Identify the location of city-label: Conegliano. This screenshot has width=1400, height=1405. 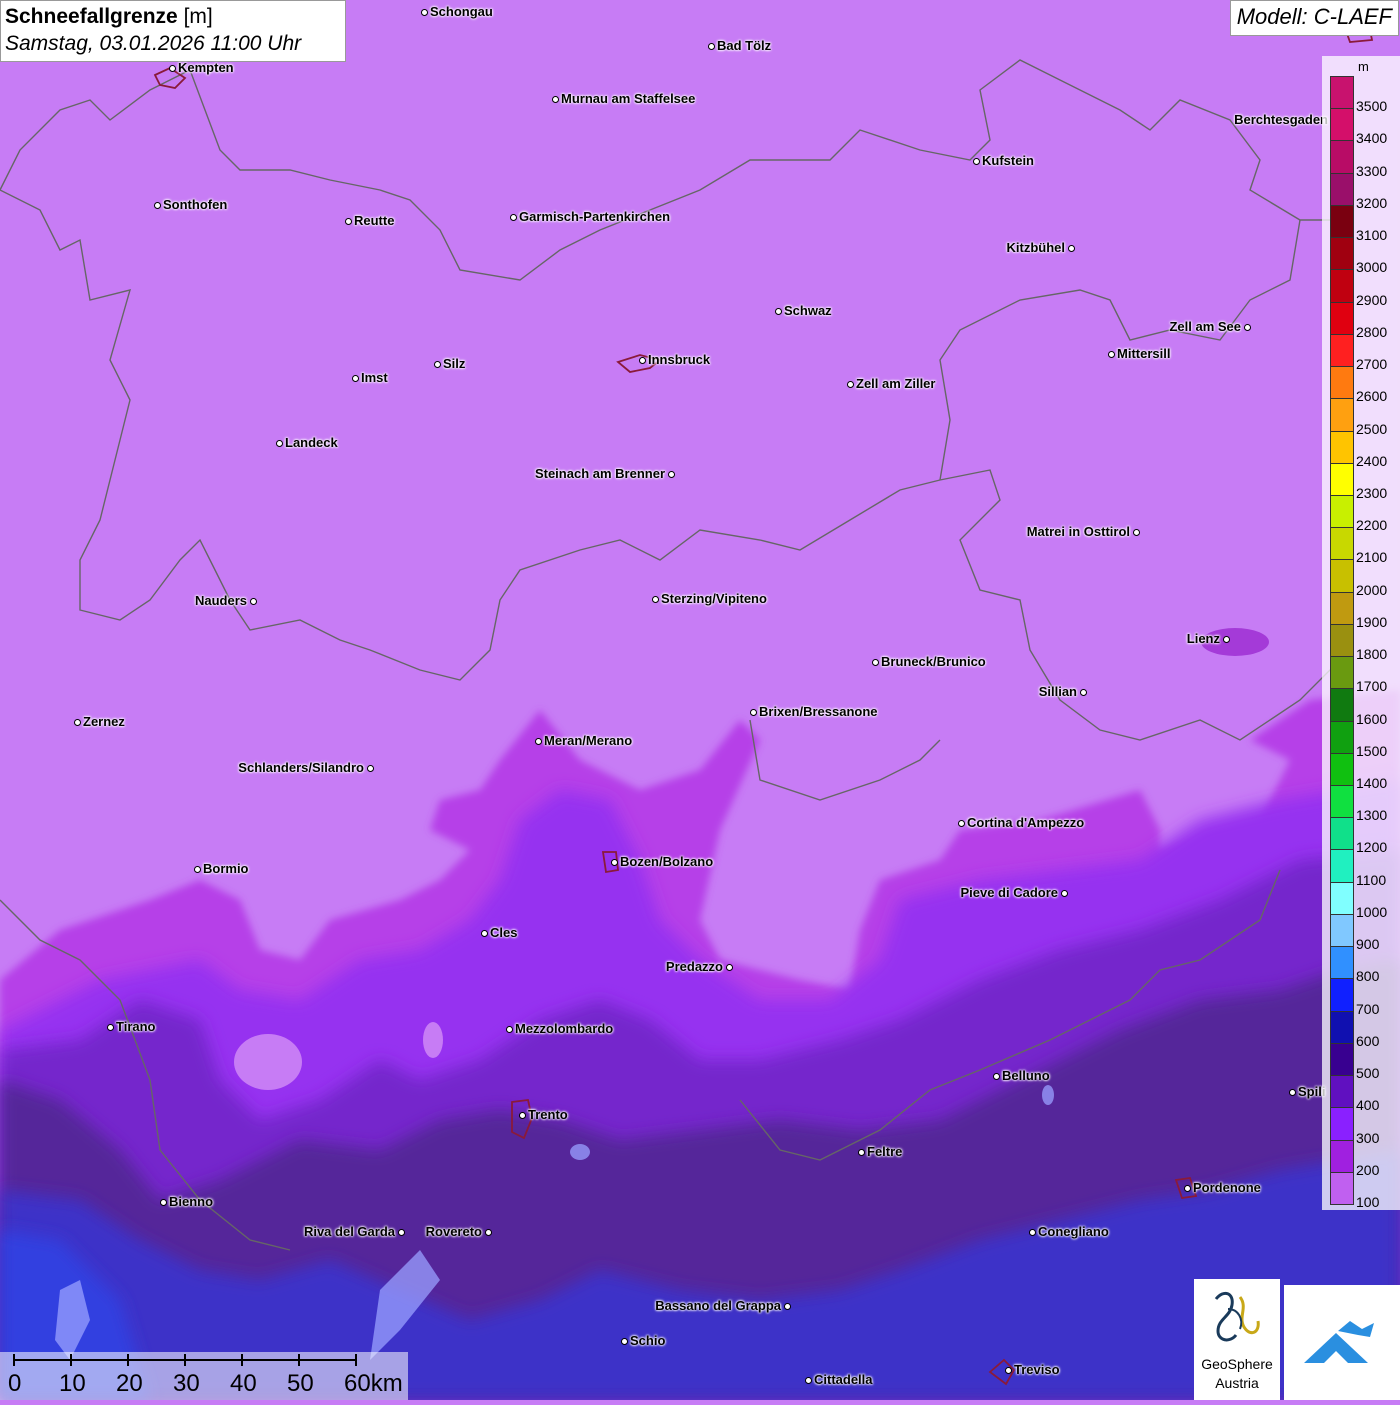
(1073, 1231).